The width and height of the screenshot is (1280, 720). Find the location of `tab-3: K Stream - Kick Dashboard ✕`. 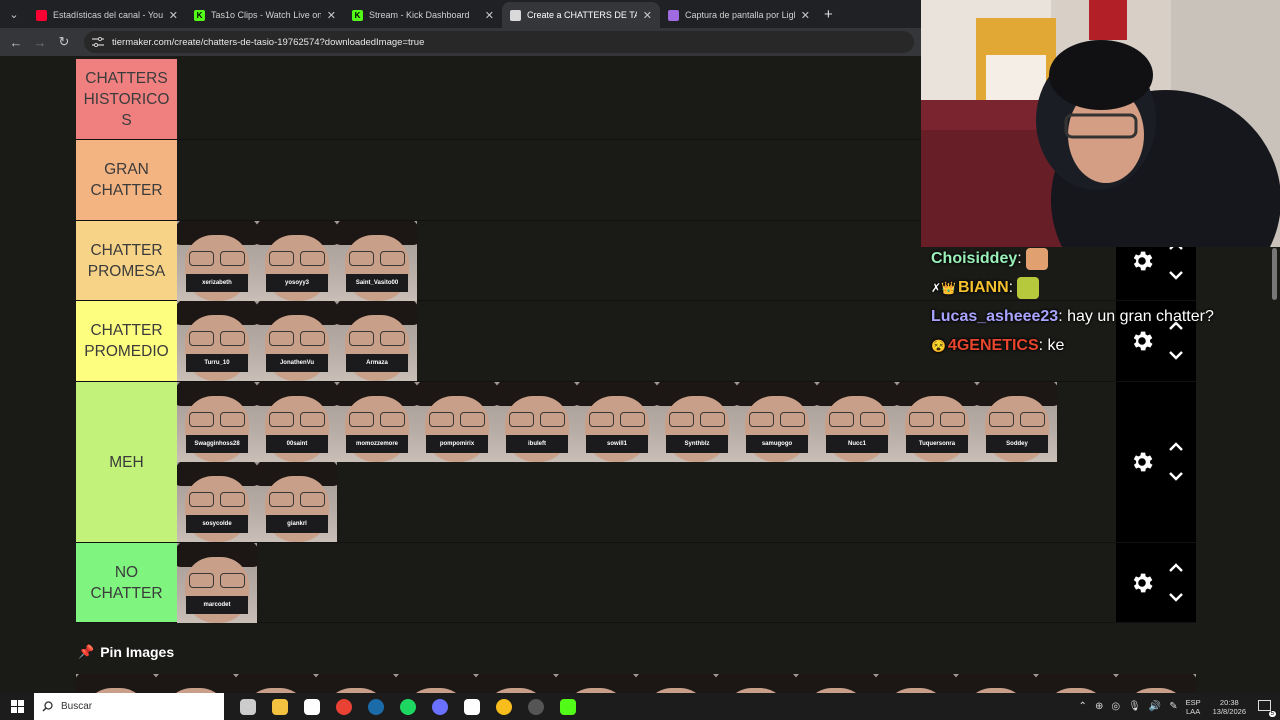

tab-3: K Stream - Kick Dashboard ✕ is located at coordinates (423, 15).